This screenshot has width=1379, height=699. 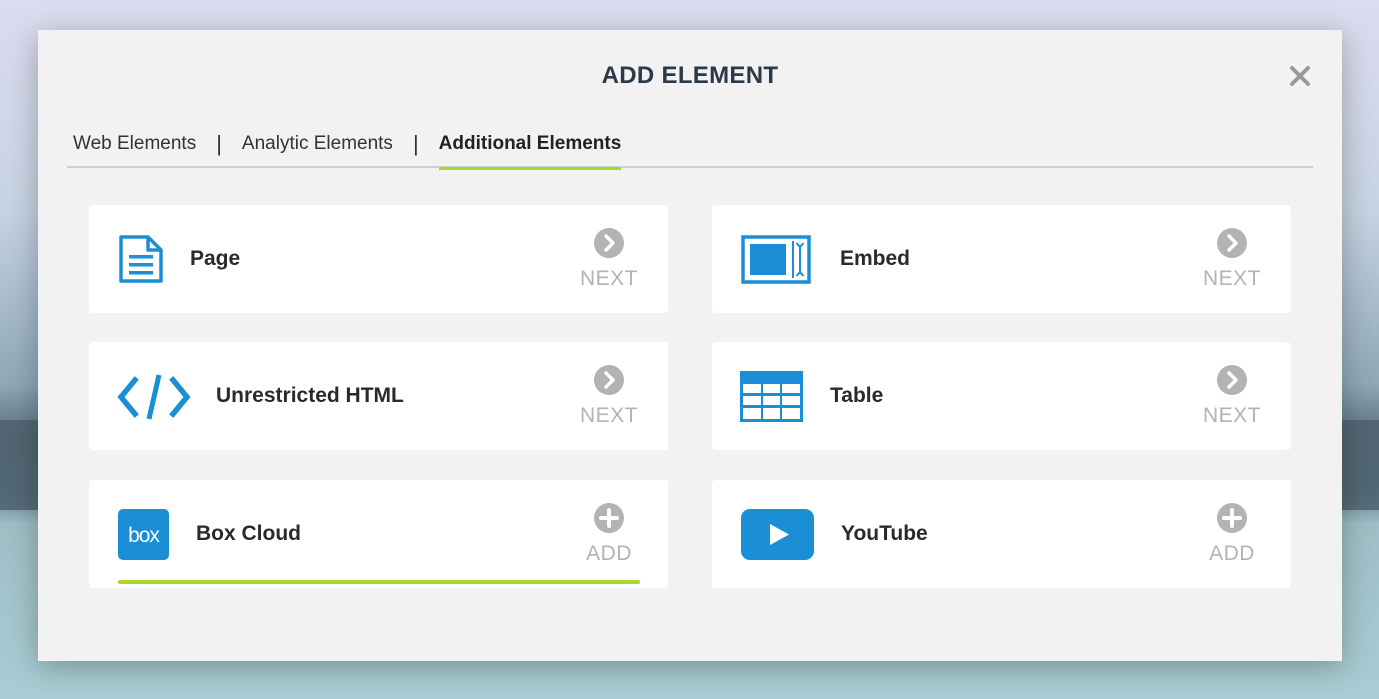 What do you see at coordinates (379, 582) in the screenshot?
I see `selected-indicator` at bounding box center [379, 582].